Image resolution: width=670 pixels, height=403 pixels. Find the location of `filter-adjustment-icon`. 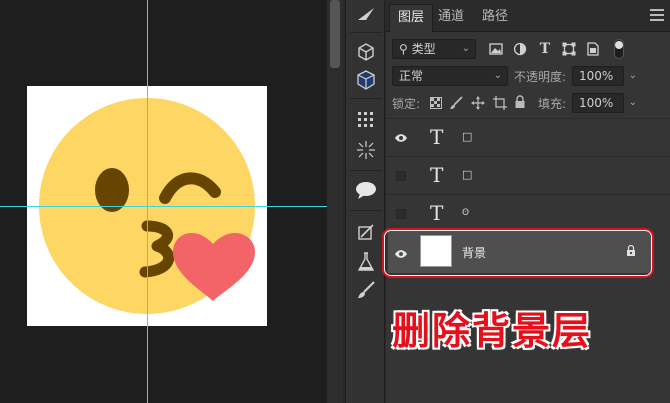

filter-adjustment-icon is located at coordinates (520, 49).